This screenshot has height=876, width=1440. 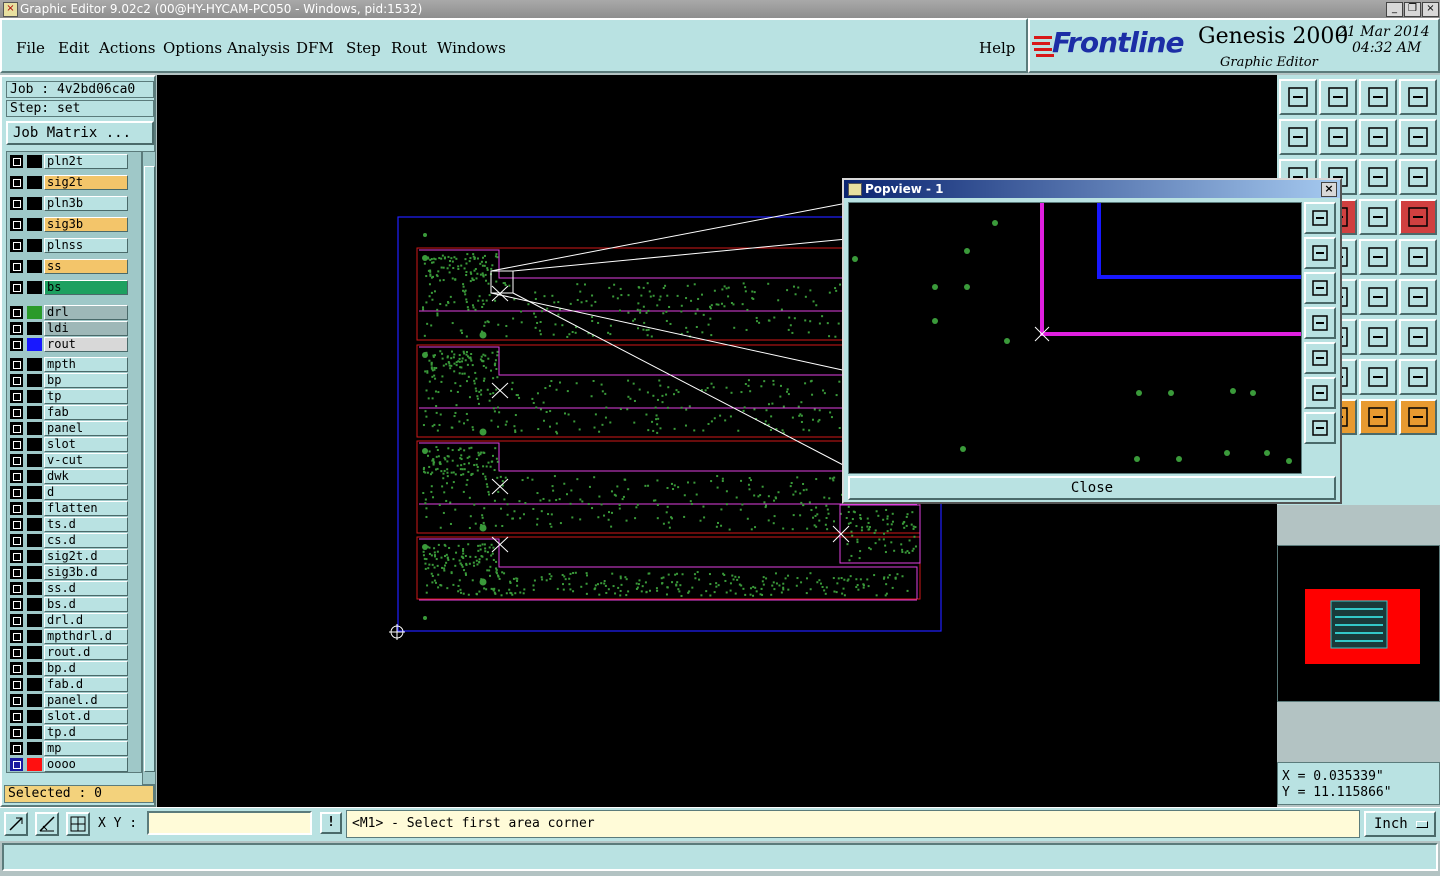 What do you see at coordinates (86, 700) in the screenshot?
I see `layer-name: panel.d` at bounding box center [86, 700].